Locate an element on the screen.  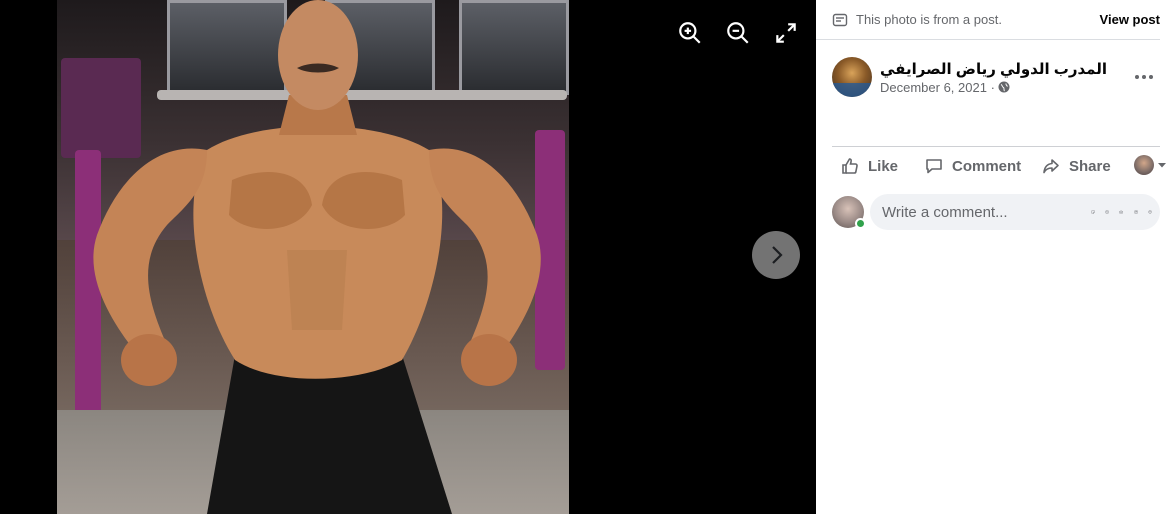
online-status-dot is located at coordinates (860, 223).